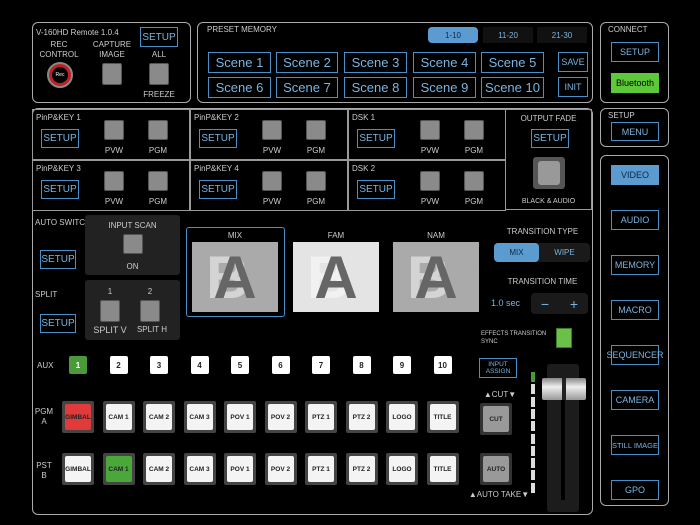 The width and height of the screenshot is (700, 525). Describe the element at coordinates (58, 323) in the screenshot. I see `split-setup-button: SETUP` at that location.